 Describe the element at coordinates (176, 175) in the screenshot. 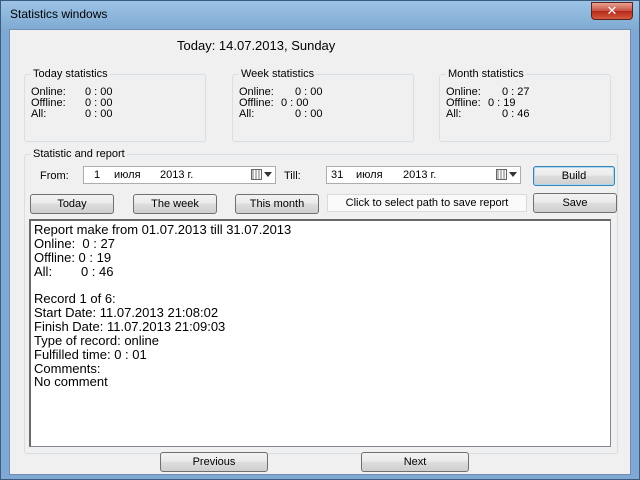

I see `from-year: 2013 г.` at that location.